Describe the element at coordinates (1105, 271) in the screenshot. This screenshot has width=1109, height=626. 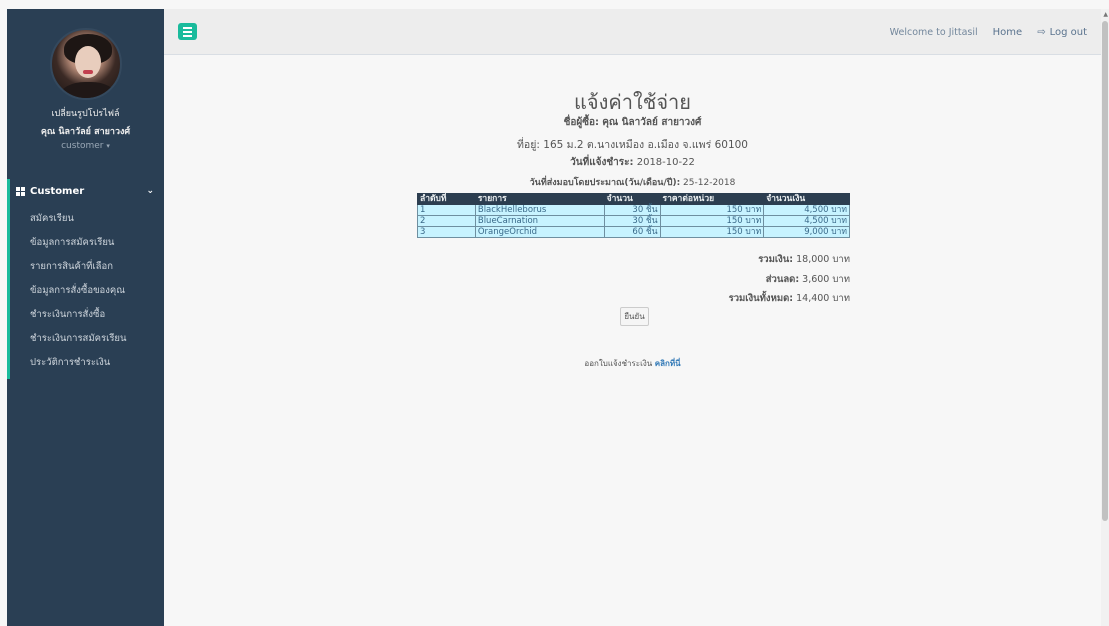
I see `scrollbar-thumb` at that location.